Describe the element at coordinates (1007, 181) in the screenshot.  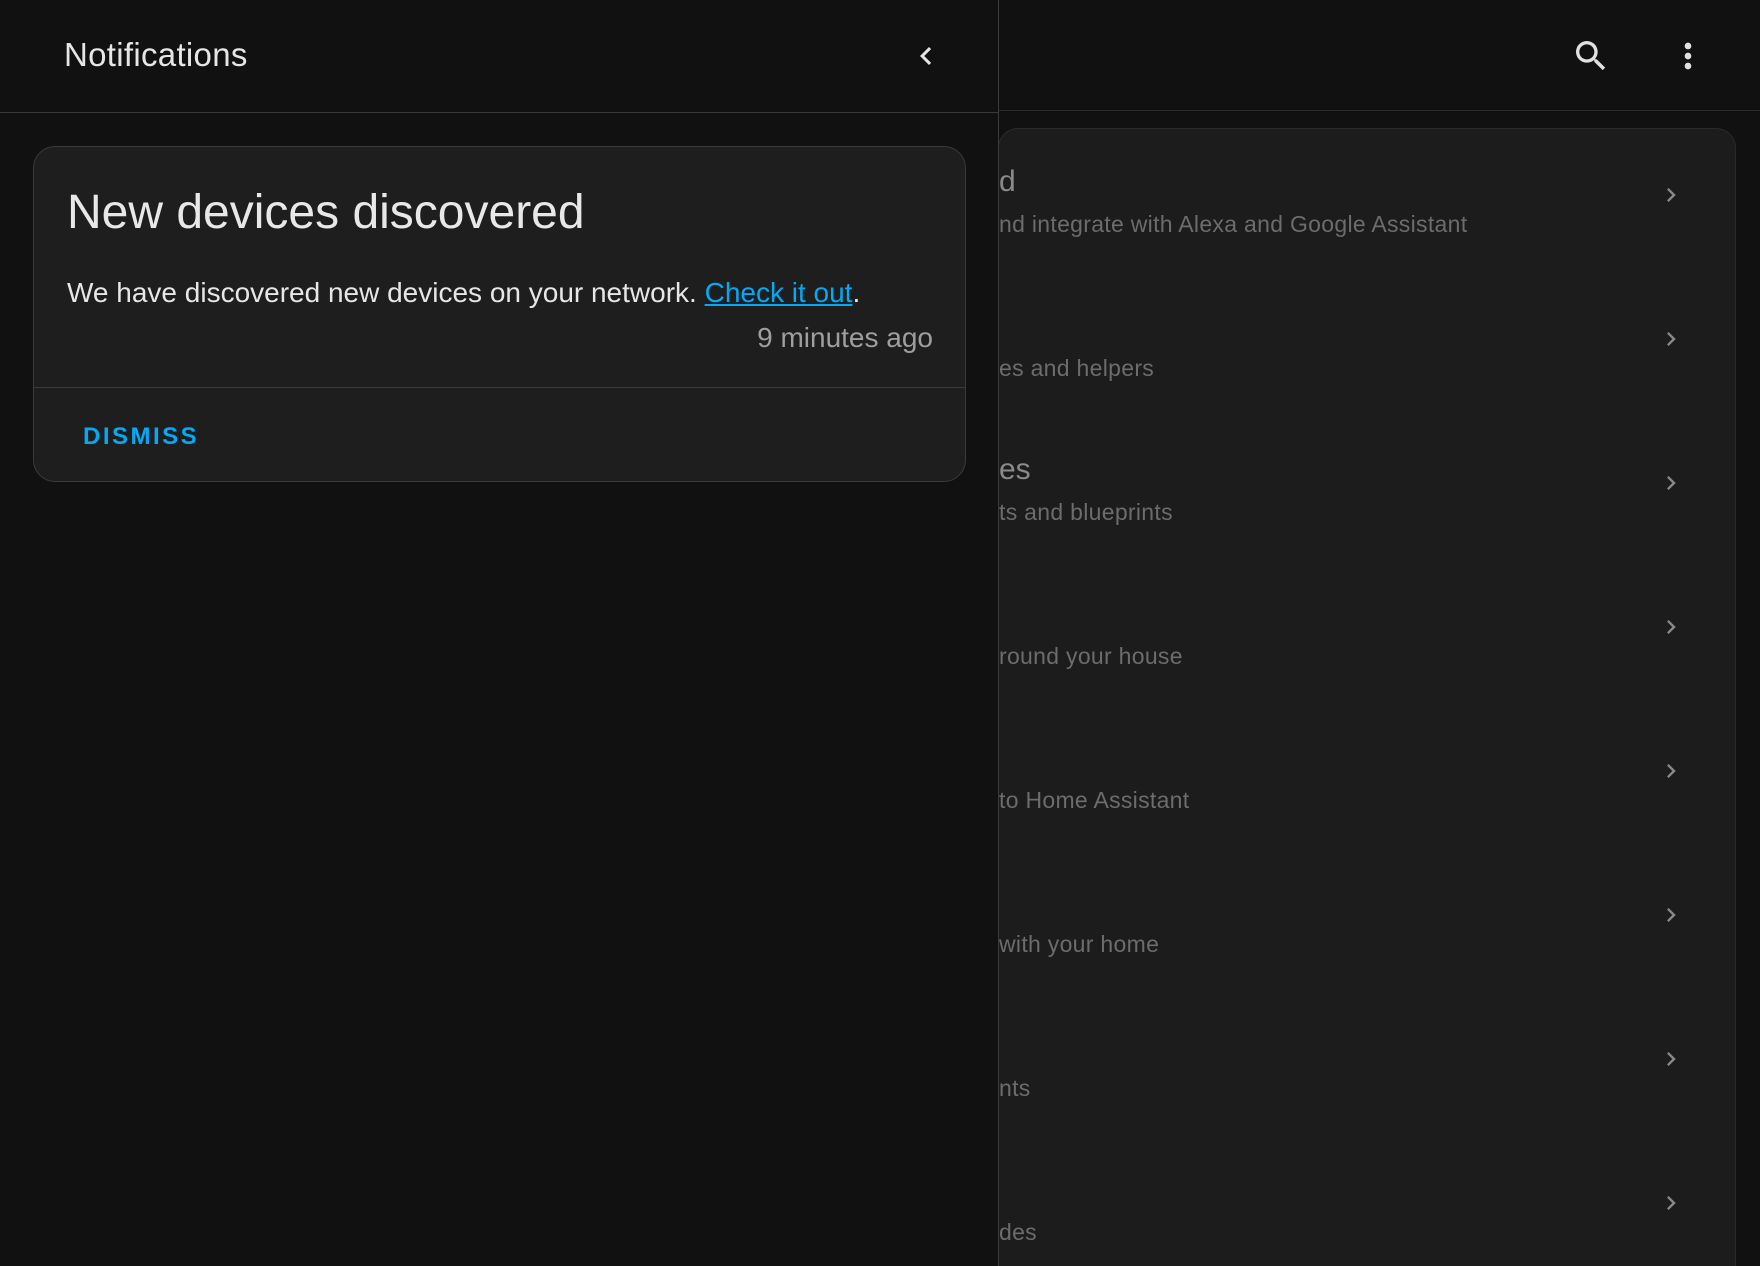
I see `row-title: d` at that location.